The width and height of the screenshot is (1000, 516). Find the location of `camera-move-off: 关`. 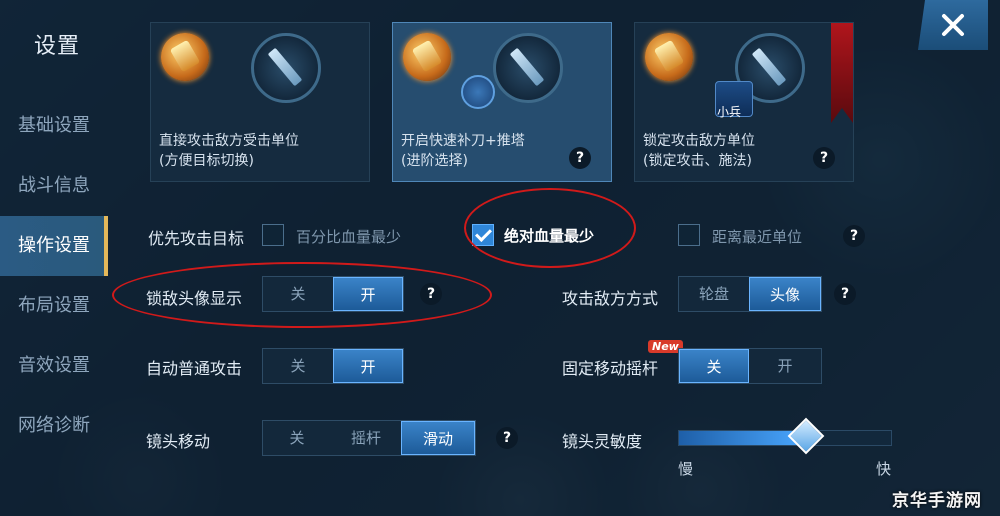

camera-move-off: 关 is located at coordinates (297, 438).